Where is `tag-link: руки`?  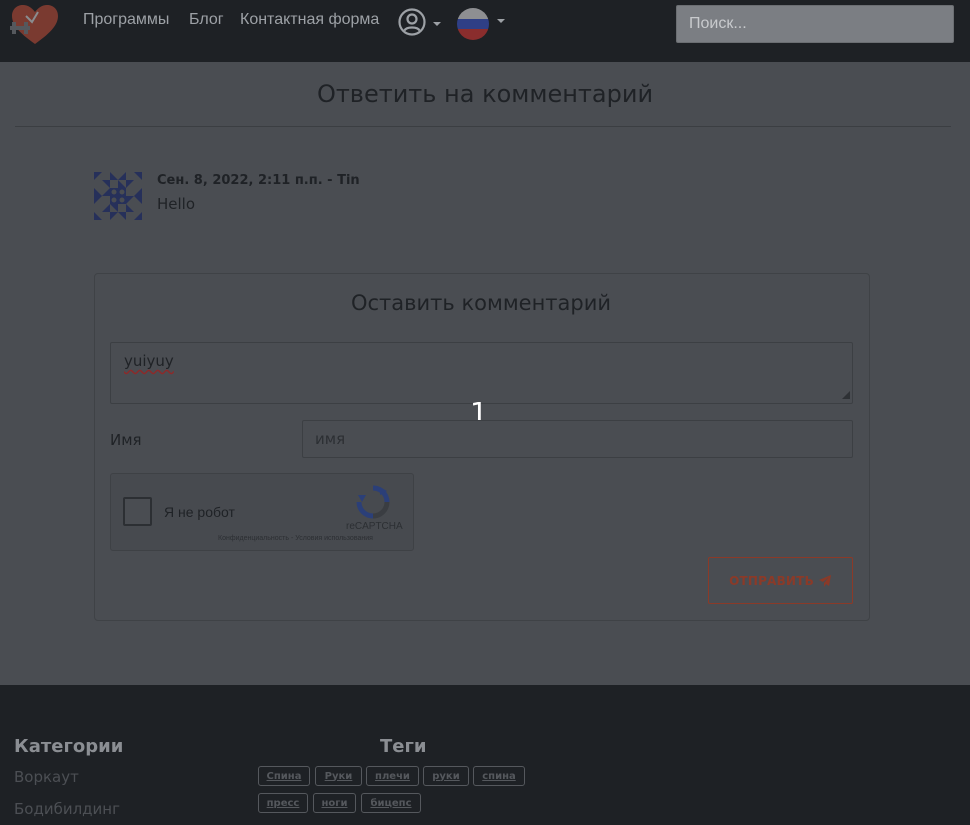 tag-link: руки is located at coordinates (446, 776).